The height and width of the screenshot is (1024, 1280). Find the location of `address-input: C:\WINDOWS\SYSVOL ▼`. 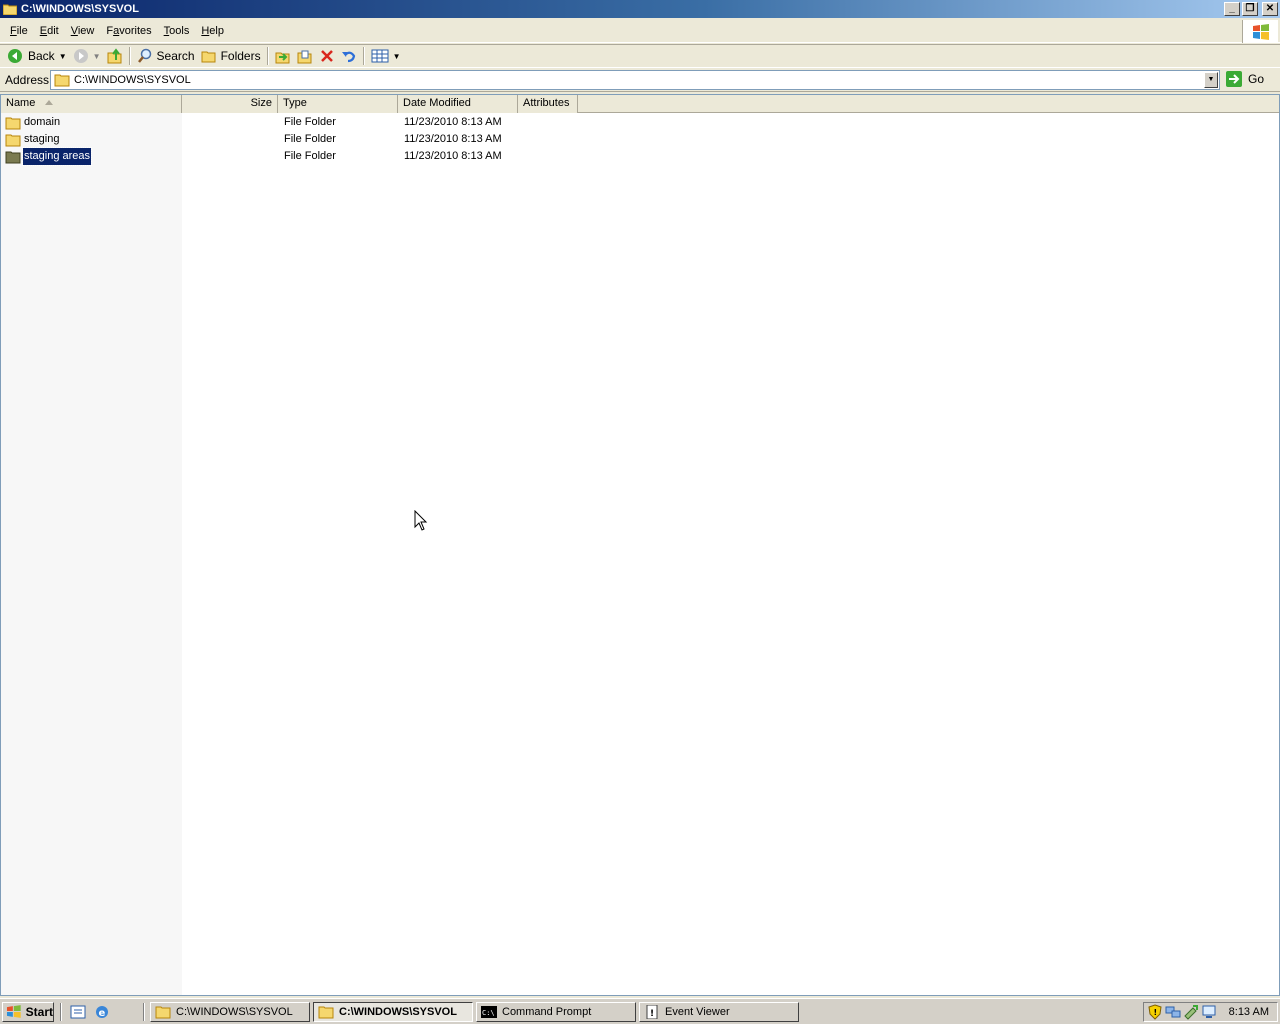

address-input: C:\WINDOWS\SYSVOL ▼ is located at coordinates (635, 80).